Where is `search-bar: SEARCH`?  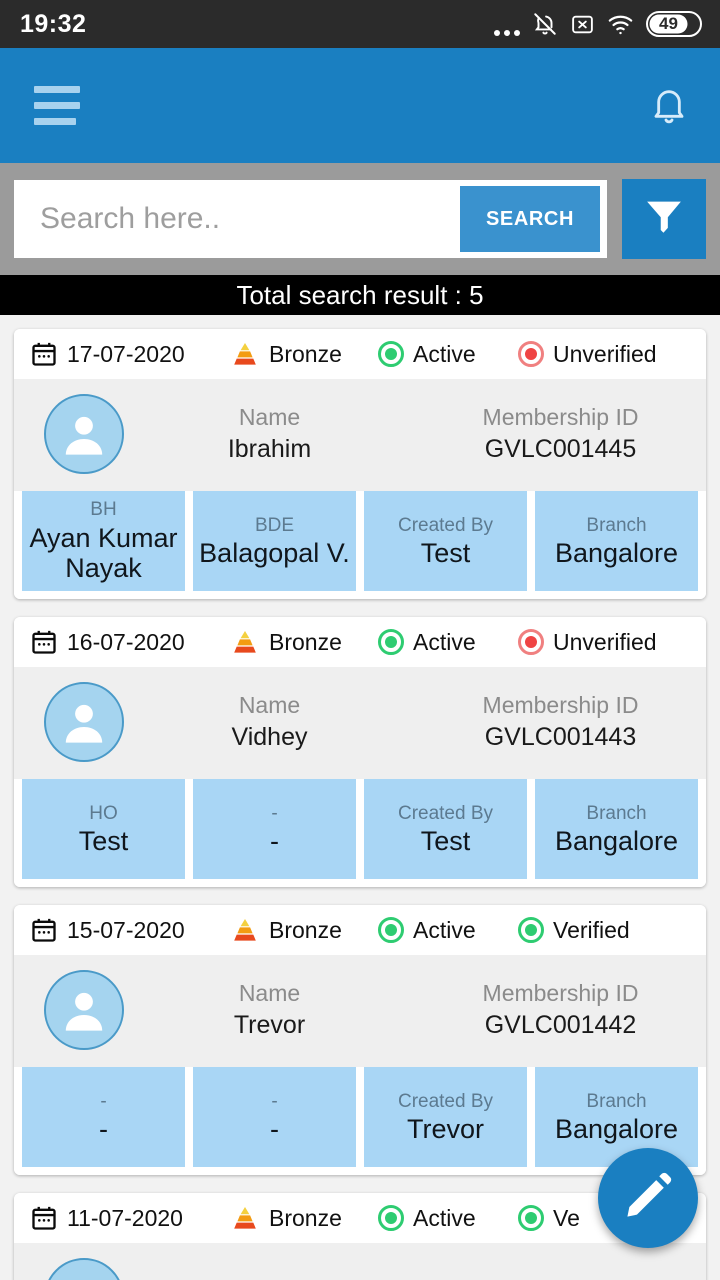 search-bar: SEARCH is located at coordinates (360, 219).